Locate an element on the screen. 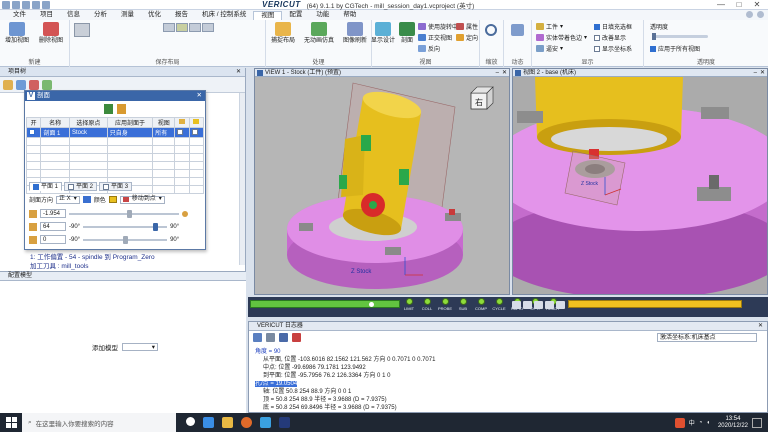 The height and width of the screenshot is (432, 768). ime-indicator: 中 is located at coordinates (692, 422).